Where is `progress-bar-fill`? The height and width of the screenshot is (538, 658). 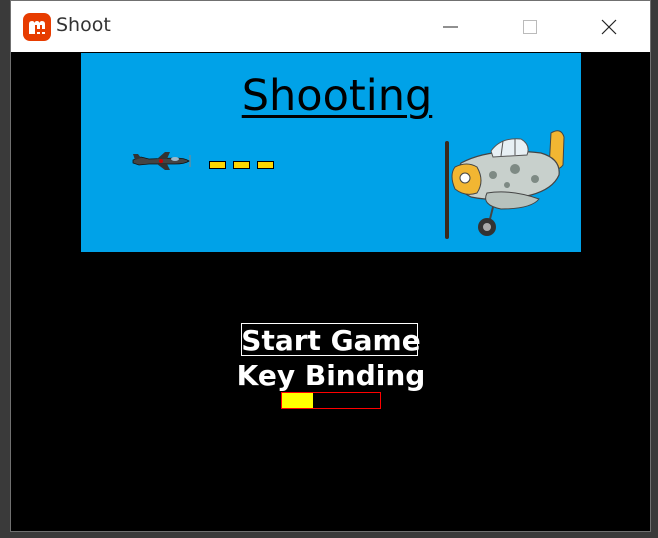
progress-bar-fill is located at coordinates (298, 400).